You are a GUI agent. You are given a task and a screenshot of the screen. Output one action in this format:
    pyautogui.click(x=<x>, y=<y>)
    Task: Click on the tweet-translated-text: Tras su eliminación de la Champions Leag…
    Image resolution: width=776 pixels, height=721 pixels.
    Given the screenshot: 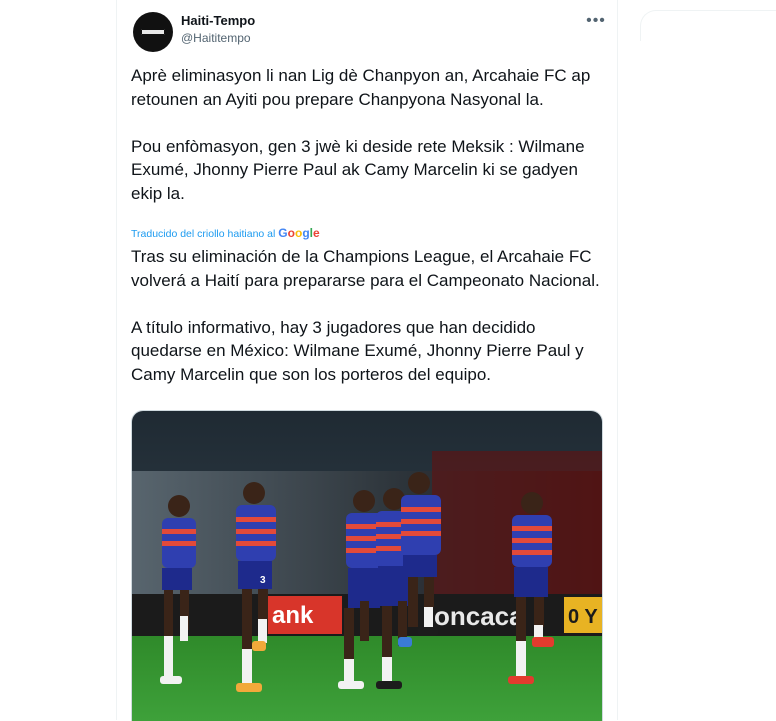 What is the action you would take?
    pyautogui.click(x=365, y=315)
    